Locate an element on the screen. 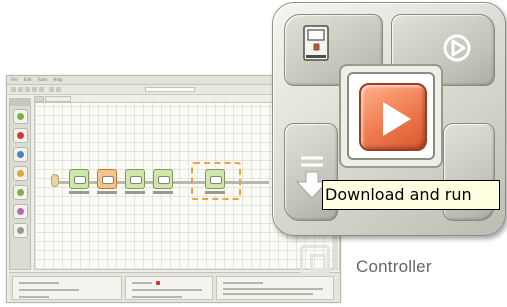 The width and height of the screenshot is (507, 307). play-circle-icon is located at coordinates (457, 48).